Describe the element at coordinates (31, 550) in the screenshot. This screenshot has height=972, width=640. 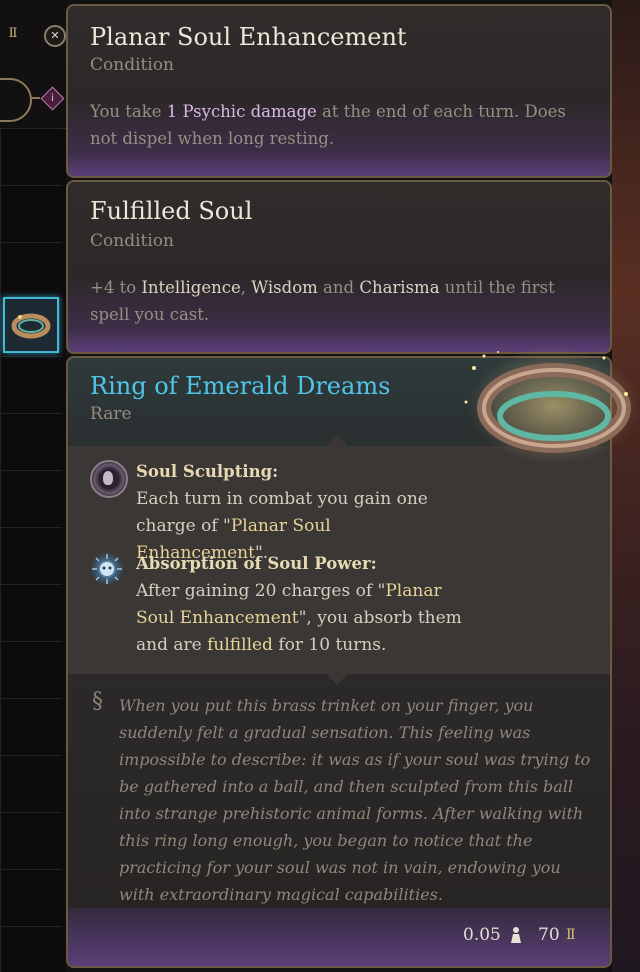
I see `inventory-grid` at that location.